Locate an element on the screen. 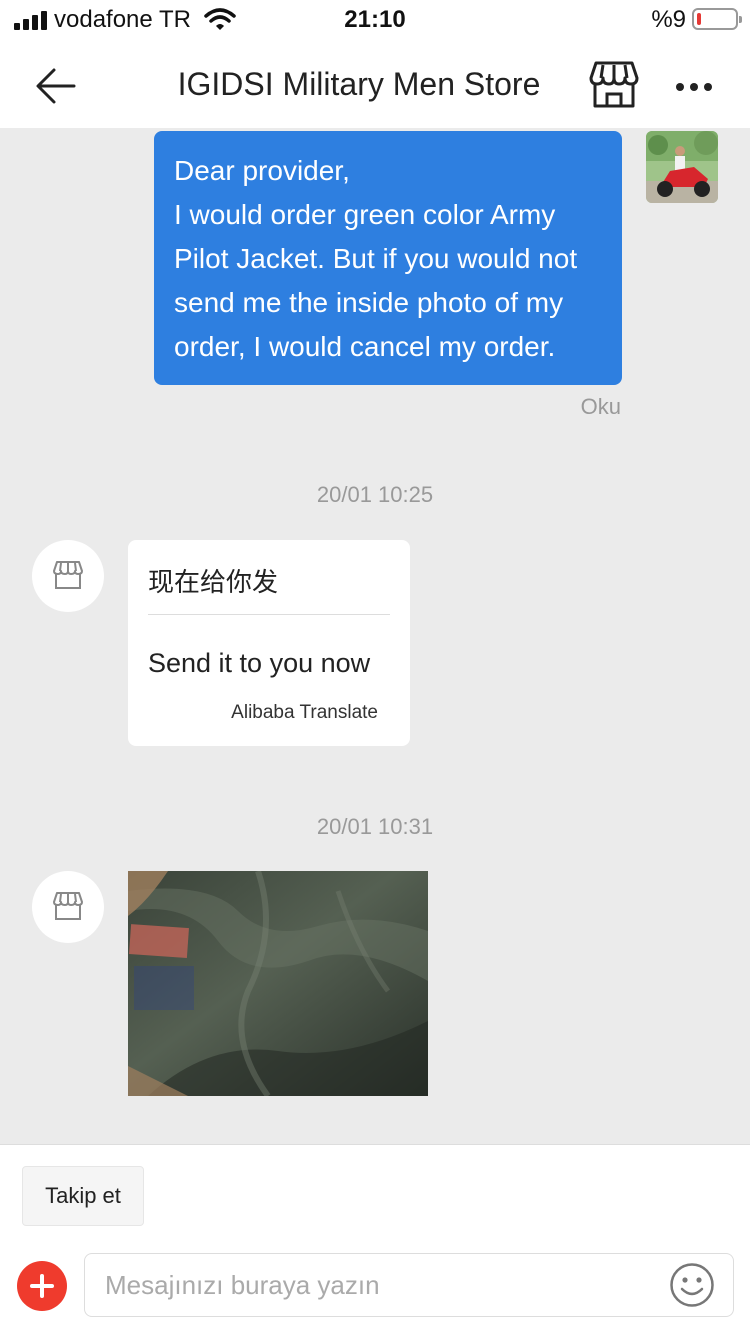 This screenshot has width=750, height=1334. emoji-icon is located at coordinates (692, 1285).